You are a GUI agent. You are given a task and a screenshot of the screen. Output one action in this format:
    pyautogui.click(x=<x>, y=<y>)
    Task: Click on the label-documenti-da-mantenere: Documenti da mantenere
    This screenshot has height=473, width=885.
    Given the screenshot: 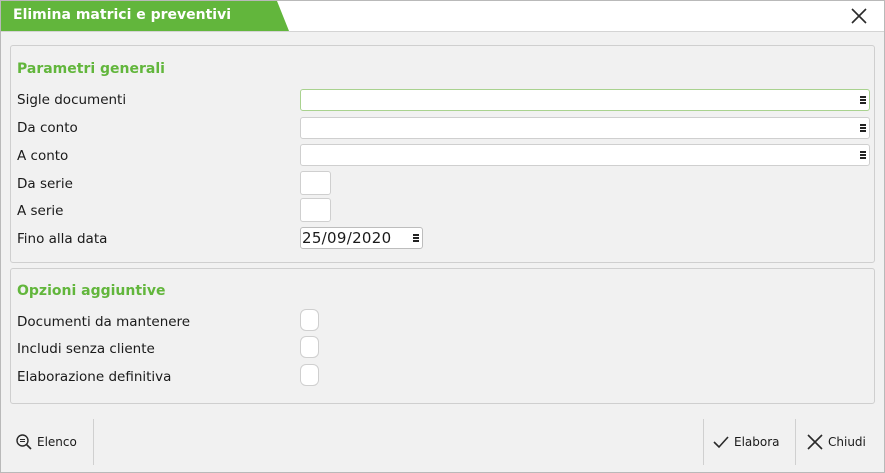 What is the action you would take?
    pyautogui.click(x=104, y=322)
    